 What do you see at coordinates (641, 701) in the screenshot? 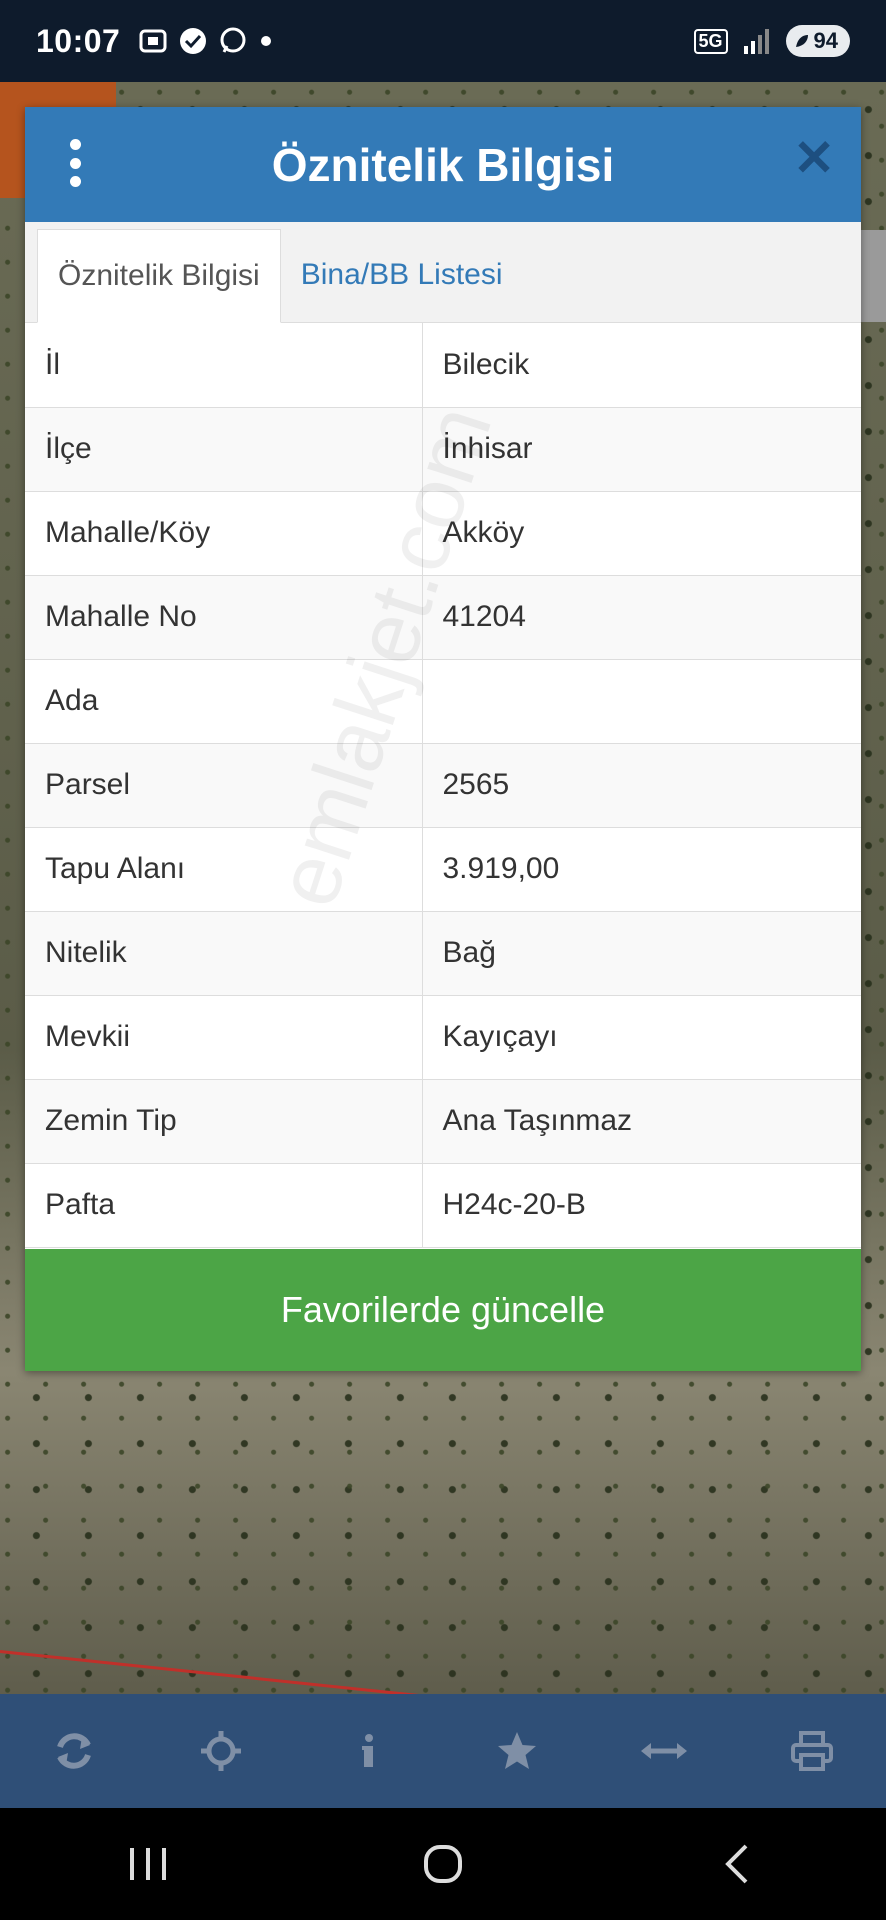
I see `row-value` at bounding box center [641, 701].